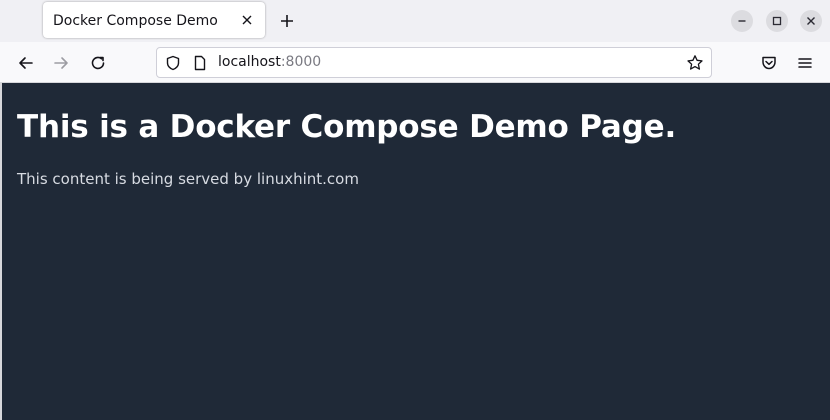  I want to click on minimize-icon, so click(742, 21).